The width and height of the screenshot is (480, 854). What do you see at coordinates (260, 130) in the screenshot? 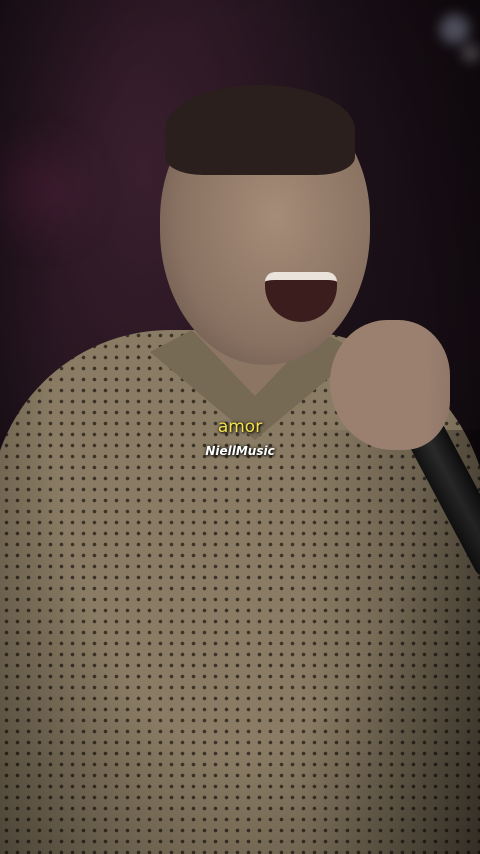
I see `performer-hair` at bounding box center [260, 130].